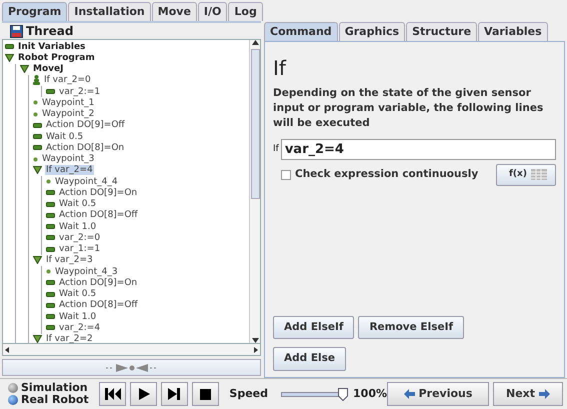 This screenshot has height=409, width=567. I want to click on tree-item: Waypoint_3, so click(68, 159).